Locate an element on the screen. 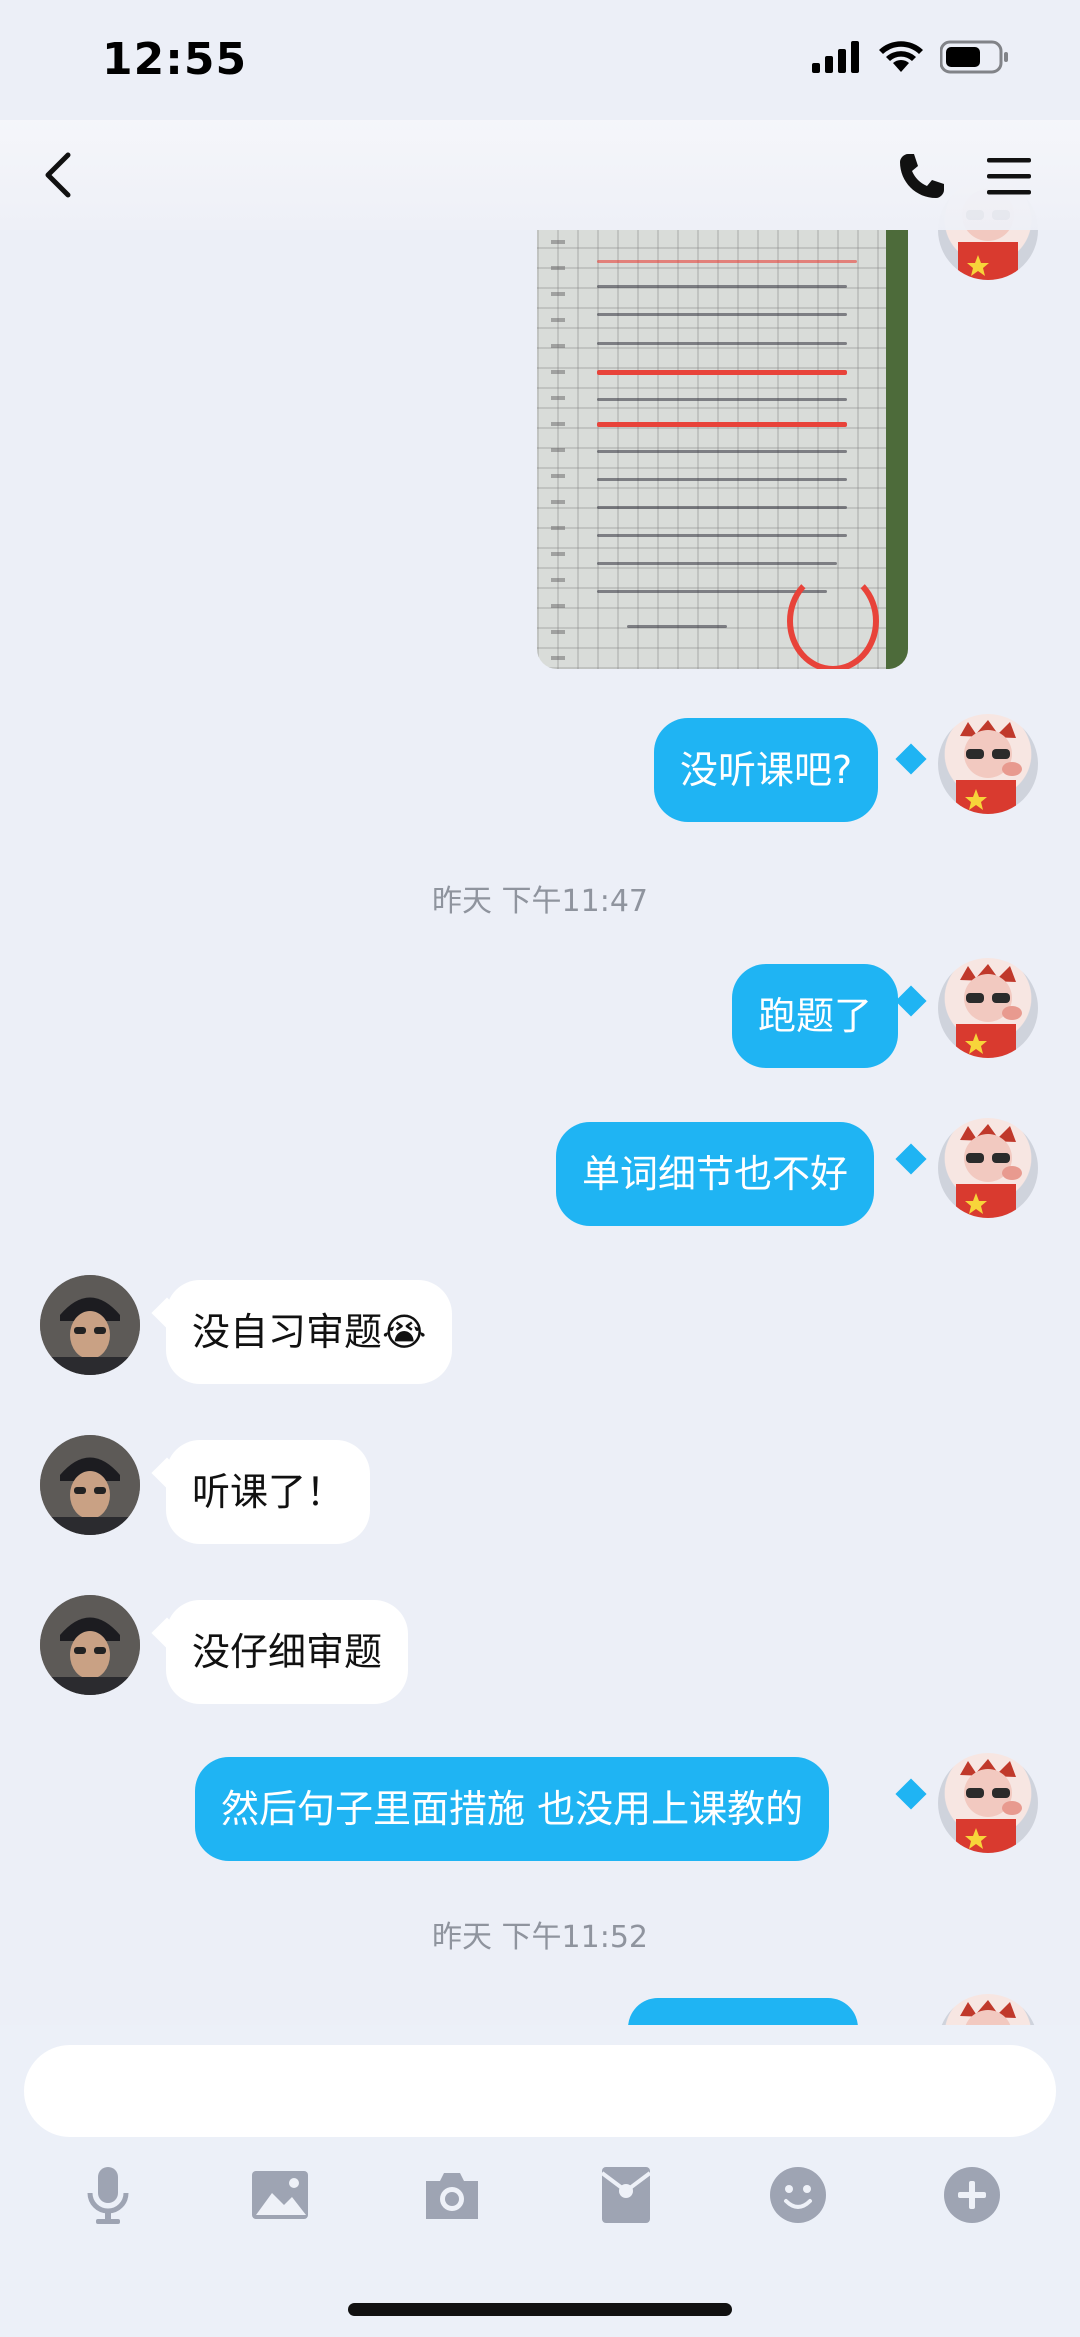 This screenshot has height=2337, width=1080. red-packet-button is located at coordinates (626, 2195).